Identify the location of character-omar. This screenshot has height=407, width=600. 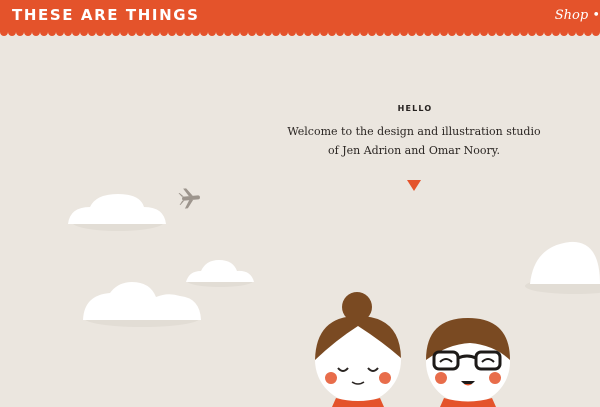
(468, 362).